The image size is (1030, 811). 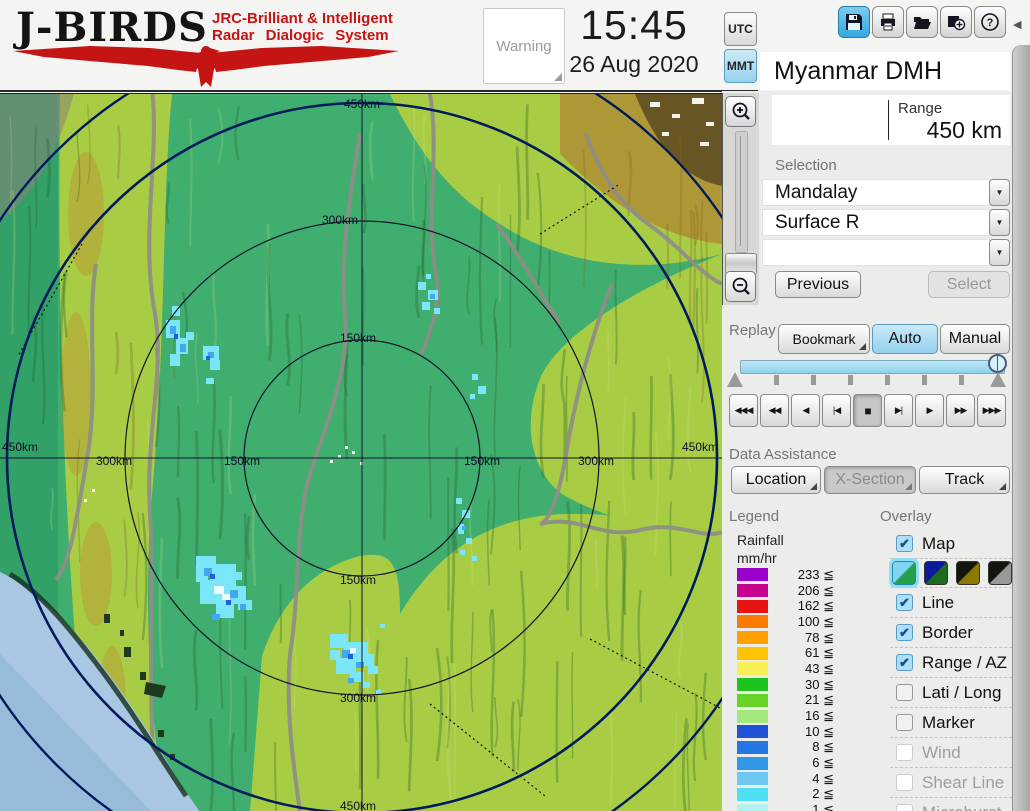 What do you see at coordinates (904, 543) in the screenshot?
I see `map-checkbox: ✔` at bounding box center [904, 543].